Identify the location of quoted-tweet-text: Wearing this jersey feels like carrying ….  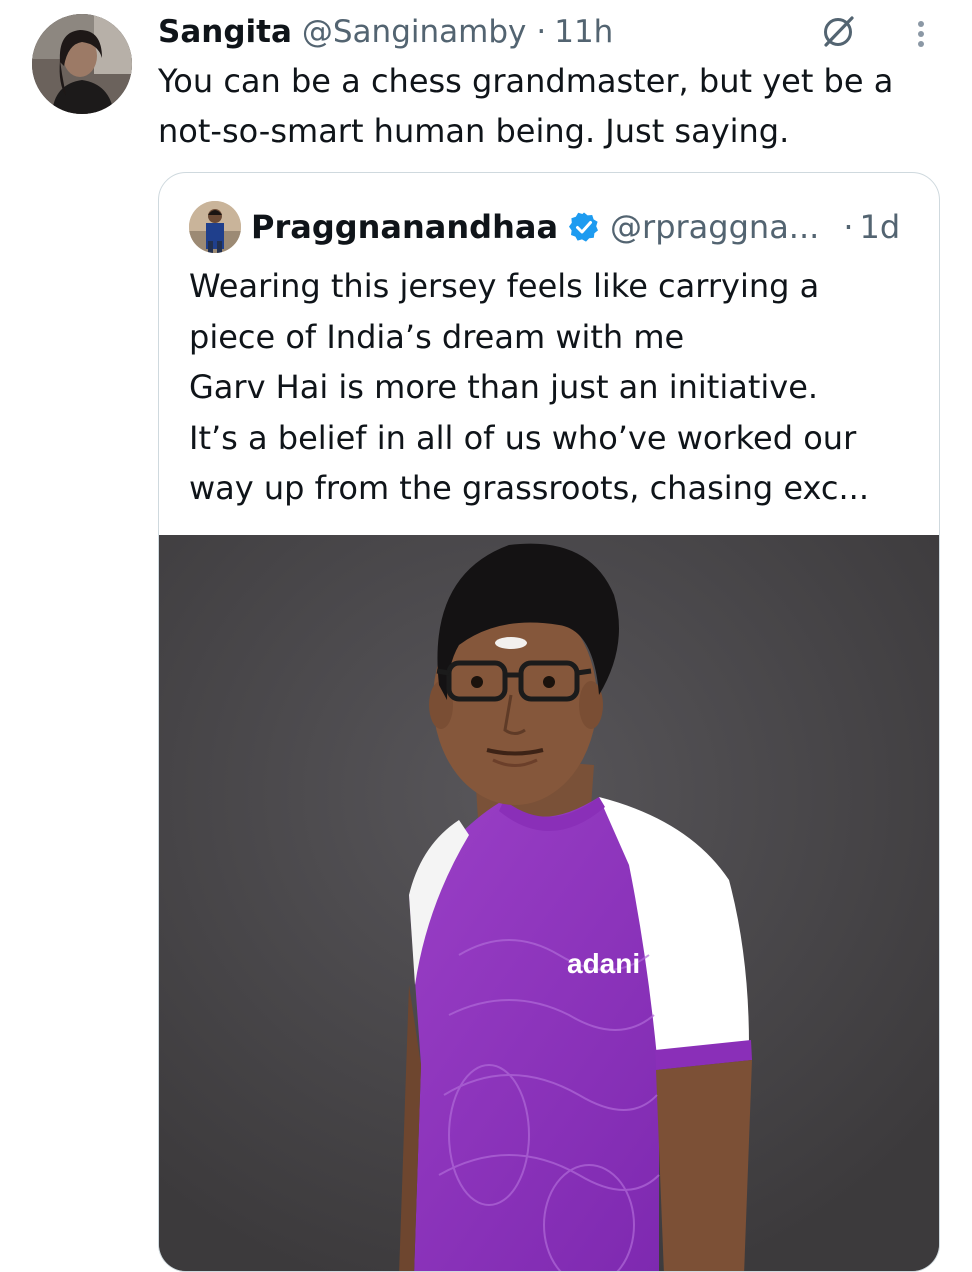
(529, 387).